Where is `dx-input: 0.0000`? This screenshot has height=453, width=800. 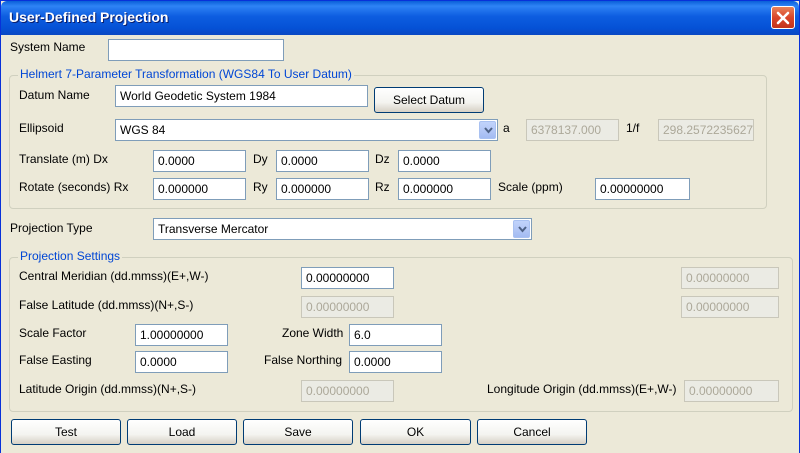 dx-input: 0.0000 is located at coordinates (199, 161).